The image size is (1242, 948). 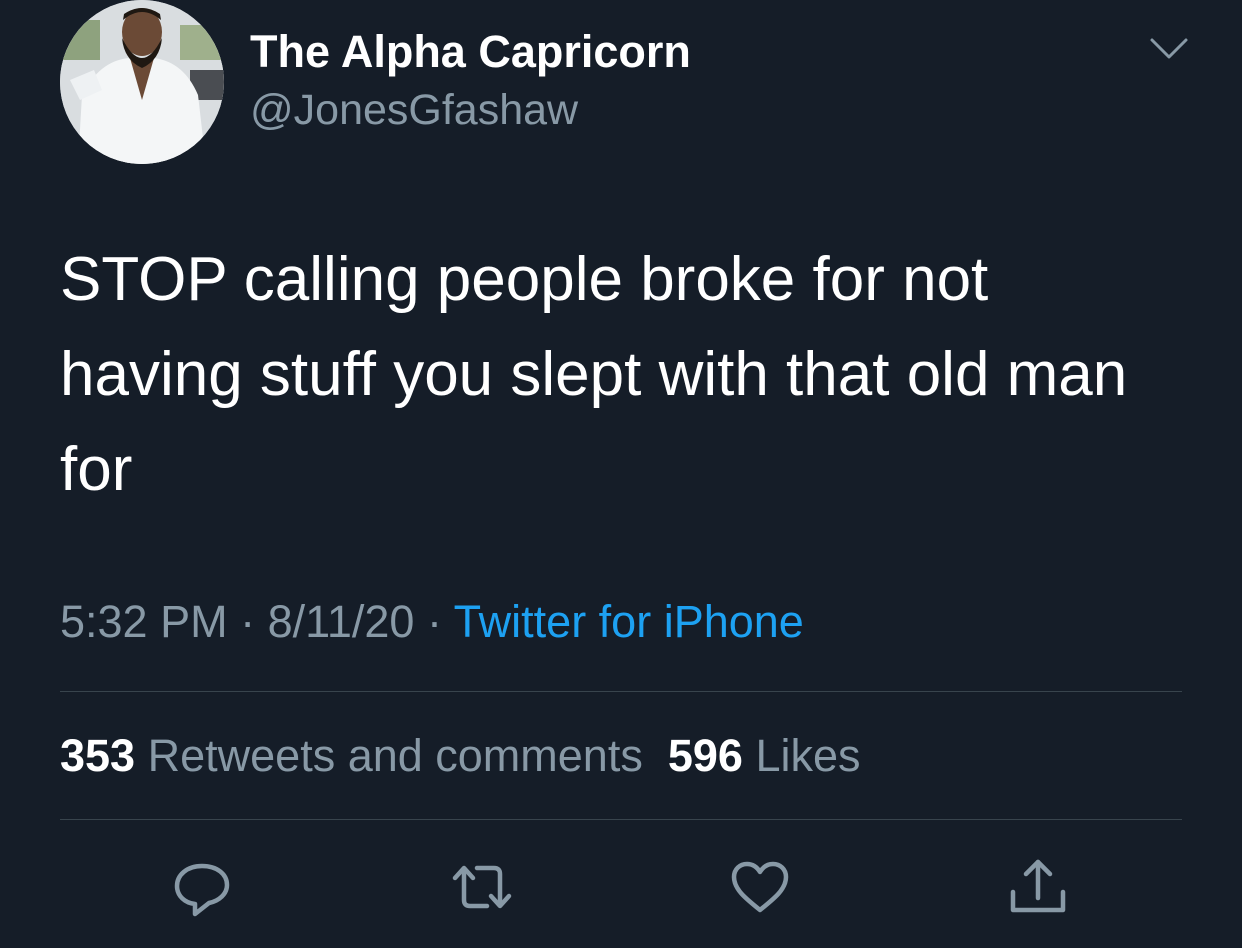 What do you see at coordinates (760, 887) in the screenshot?
I see `heart-icon` at bounding box center [760, 887].